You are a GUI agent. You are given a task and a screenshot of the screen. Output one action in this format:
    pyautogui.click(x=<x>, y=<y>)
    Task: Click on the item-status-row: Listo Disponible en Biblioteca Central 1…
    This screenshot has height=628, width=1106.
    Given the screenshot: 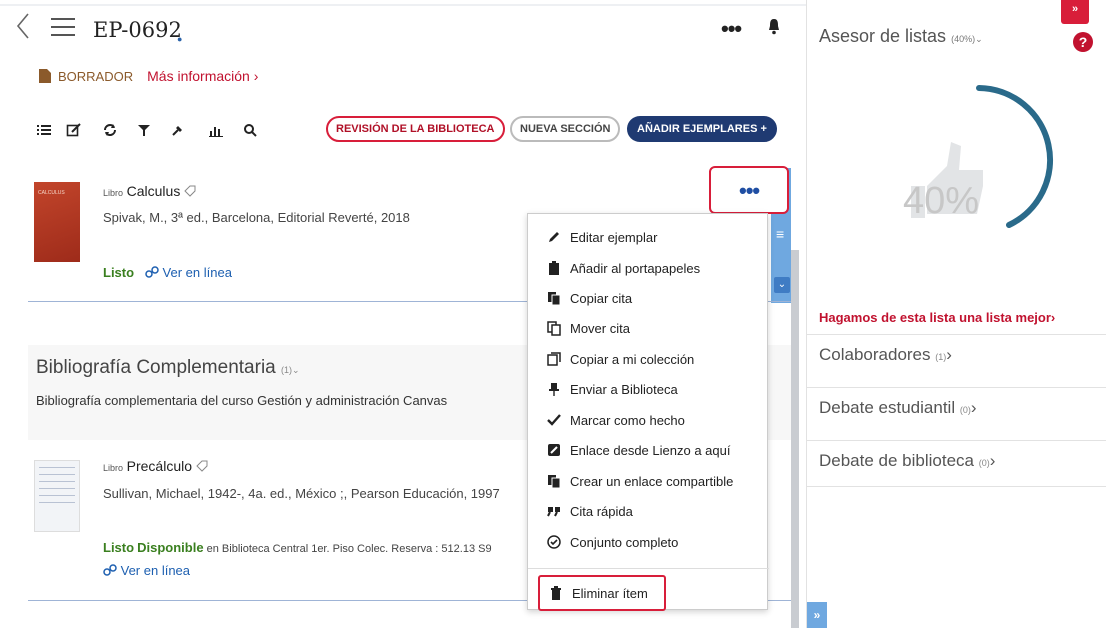 What is the action you would take?
    pyautogui.click(x=297, y=547)
    